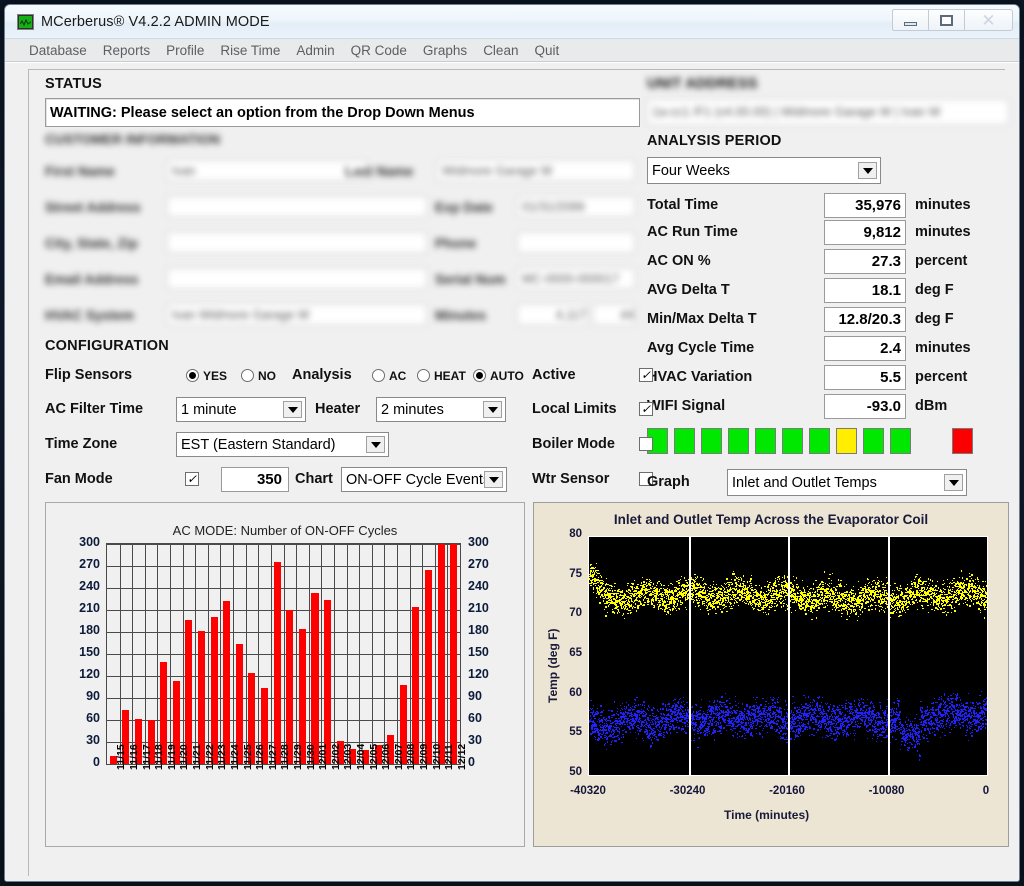 The width and height of the screenshot is (1024, 886). Describe the element at coordinates (847, 482) in the screenshot. I see `graph-select: Inlet and Outlet Temps` at that location.